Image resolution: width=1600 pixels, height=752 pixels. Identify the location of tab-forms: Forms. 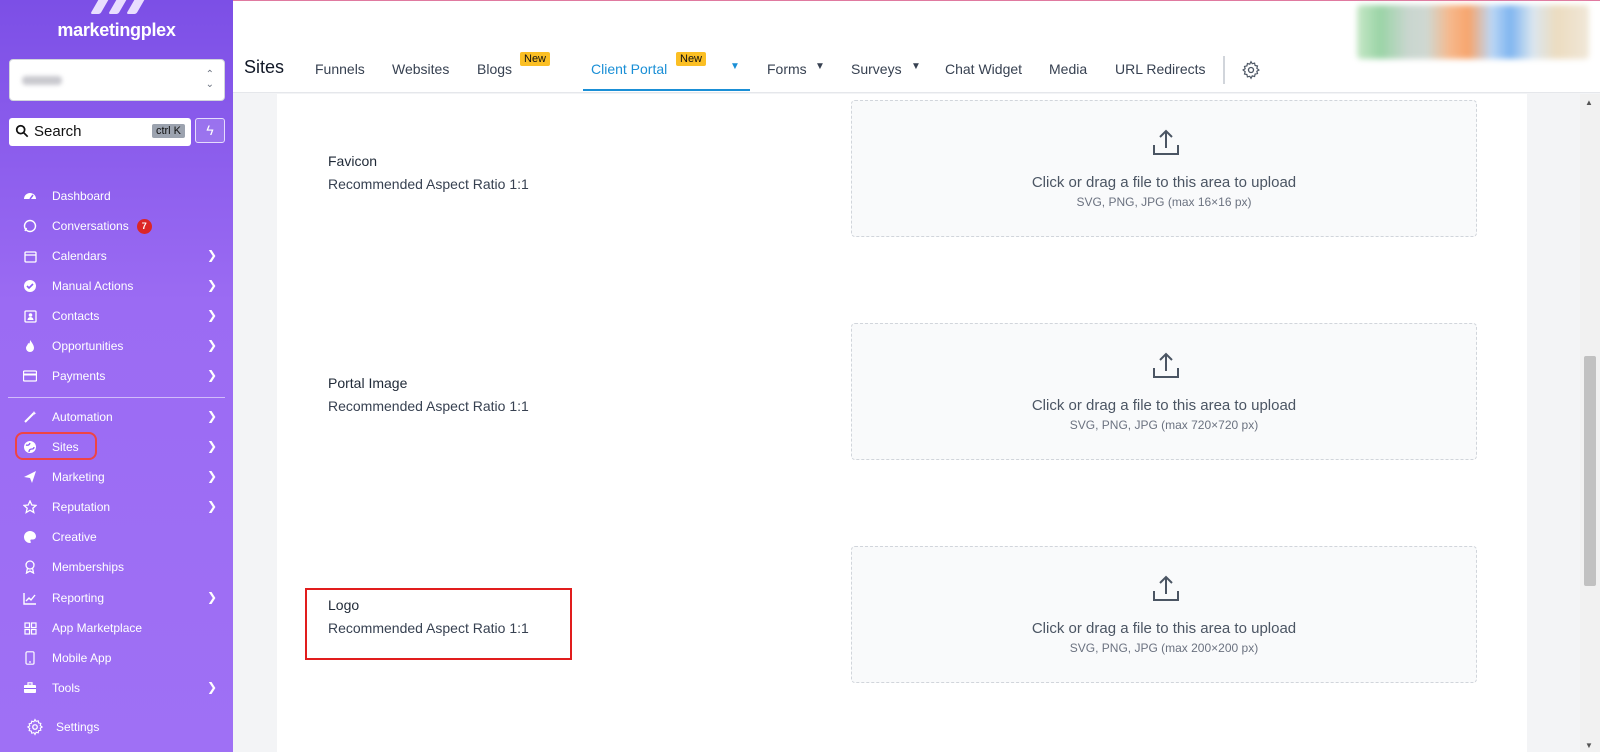
(787, 69).